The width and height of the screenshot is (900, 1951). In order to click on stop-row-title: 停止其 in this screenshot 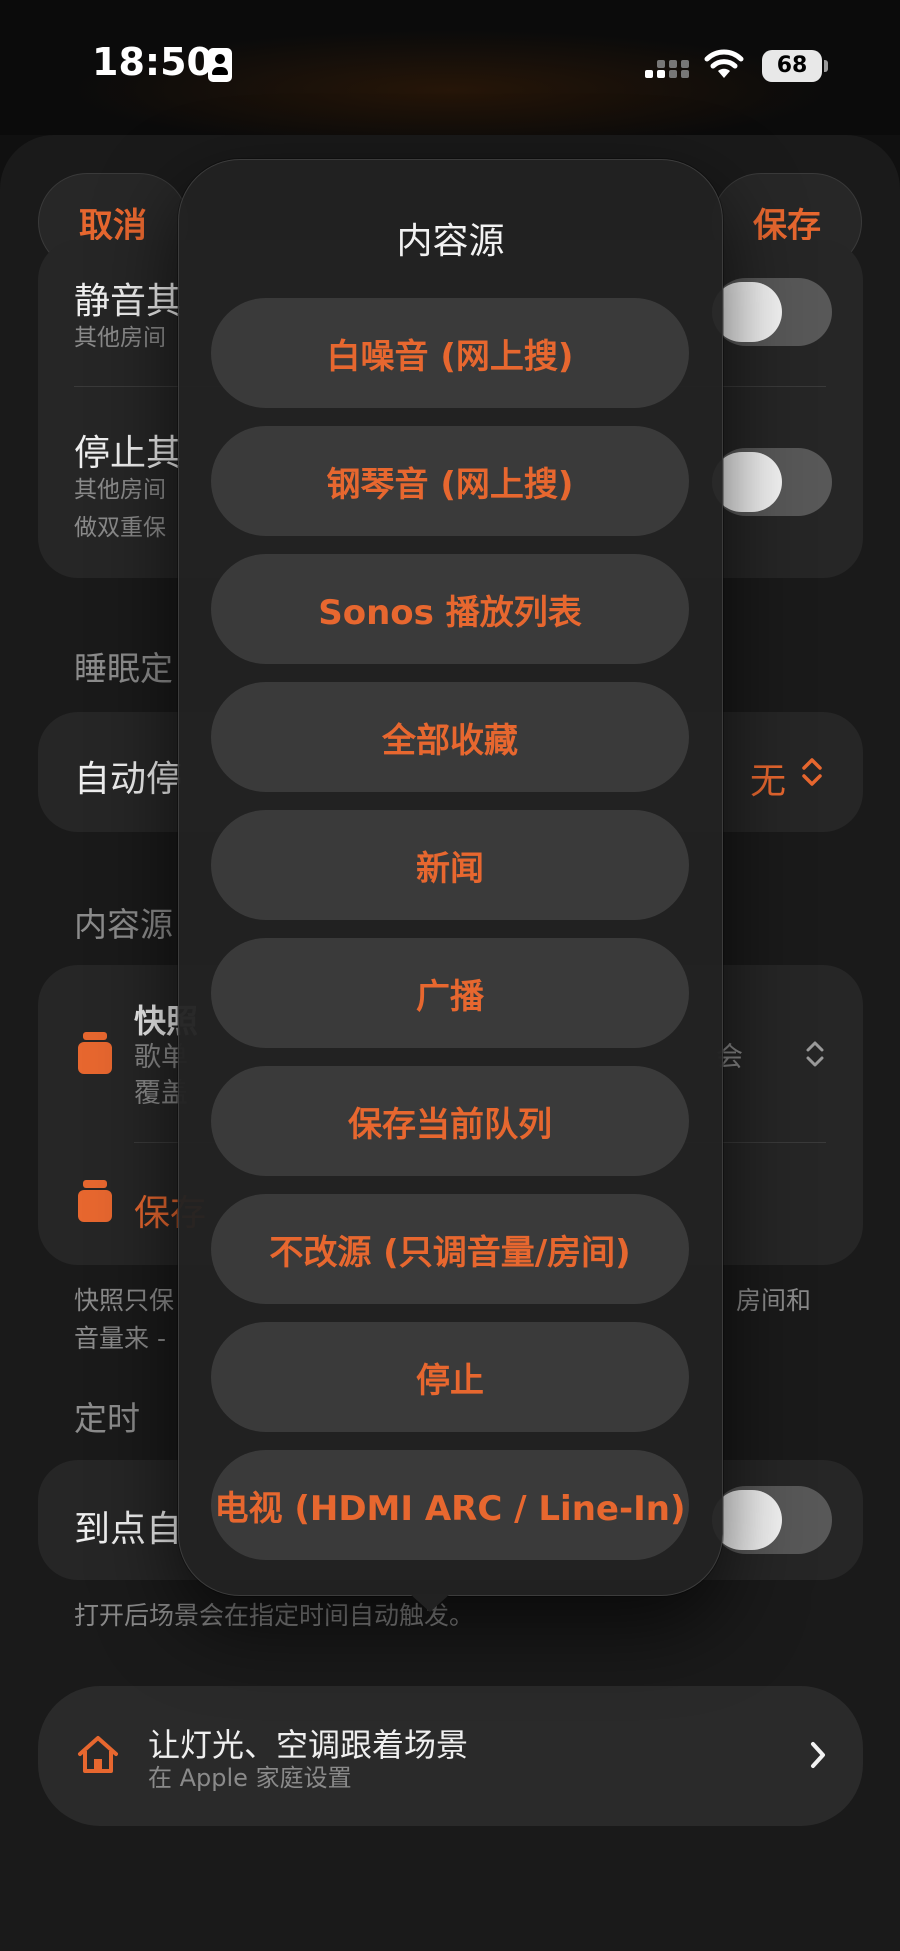, I will do `click(128, 453)`.